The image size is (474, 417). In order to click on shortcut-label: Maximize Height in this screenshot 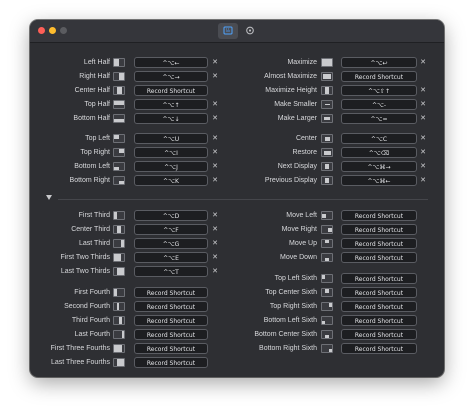, I will do `click(291, 90)`.